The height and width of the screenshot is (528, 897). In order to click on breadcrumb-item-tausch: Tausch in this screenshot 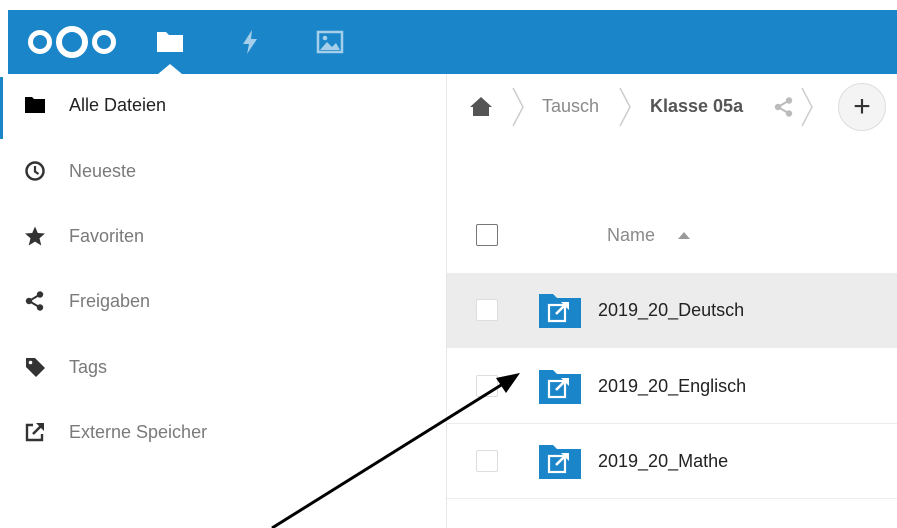, I will do `click(570, 106)`.